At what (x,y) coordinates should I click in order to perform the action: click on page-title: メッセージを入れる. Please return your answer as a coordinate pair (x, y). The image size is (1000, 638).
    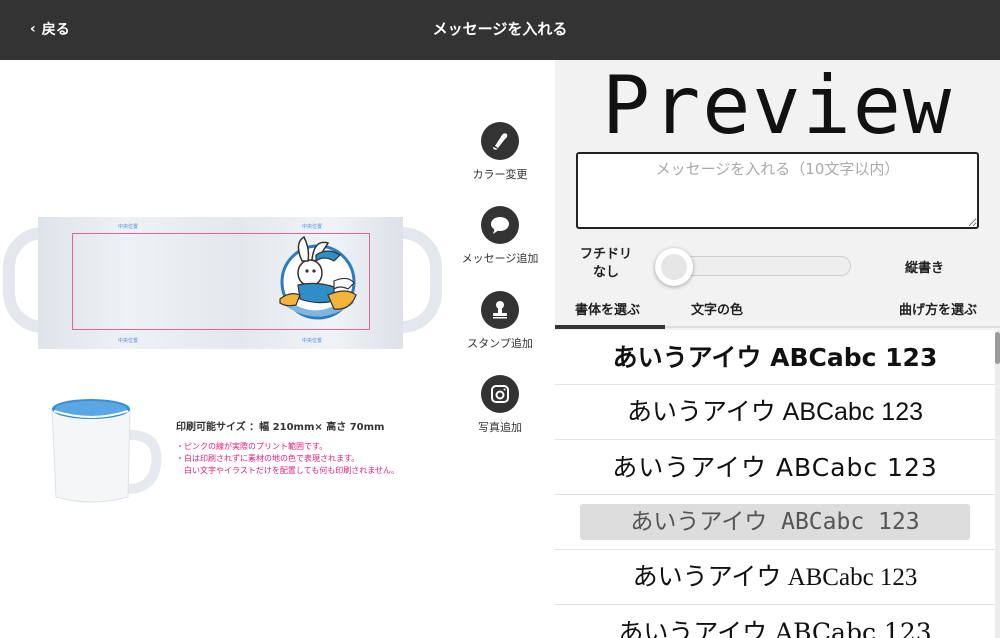
    Looking at the image, I should click on (500, 29).